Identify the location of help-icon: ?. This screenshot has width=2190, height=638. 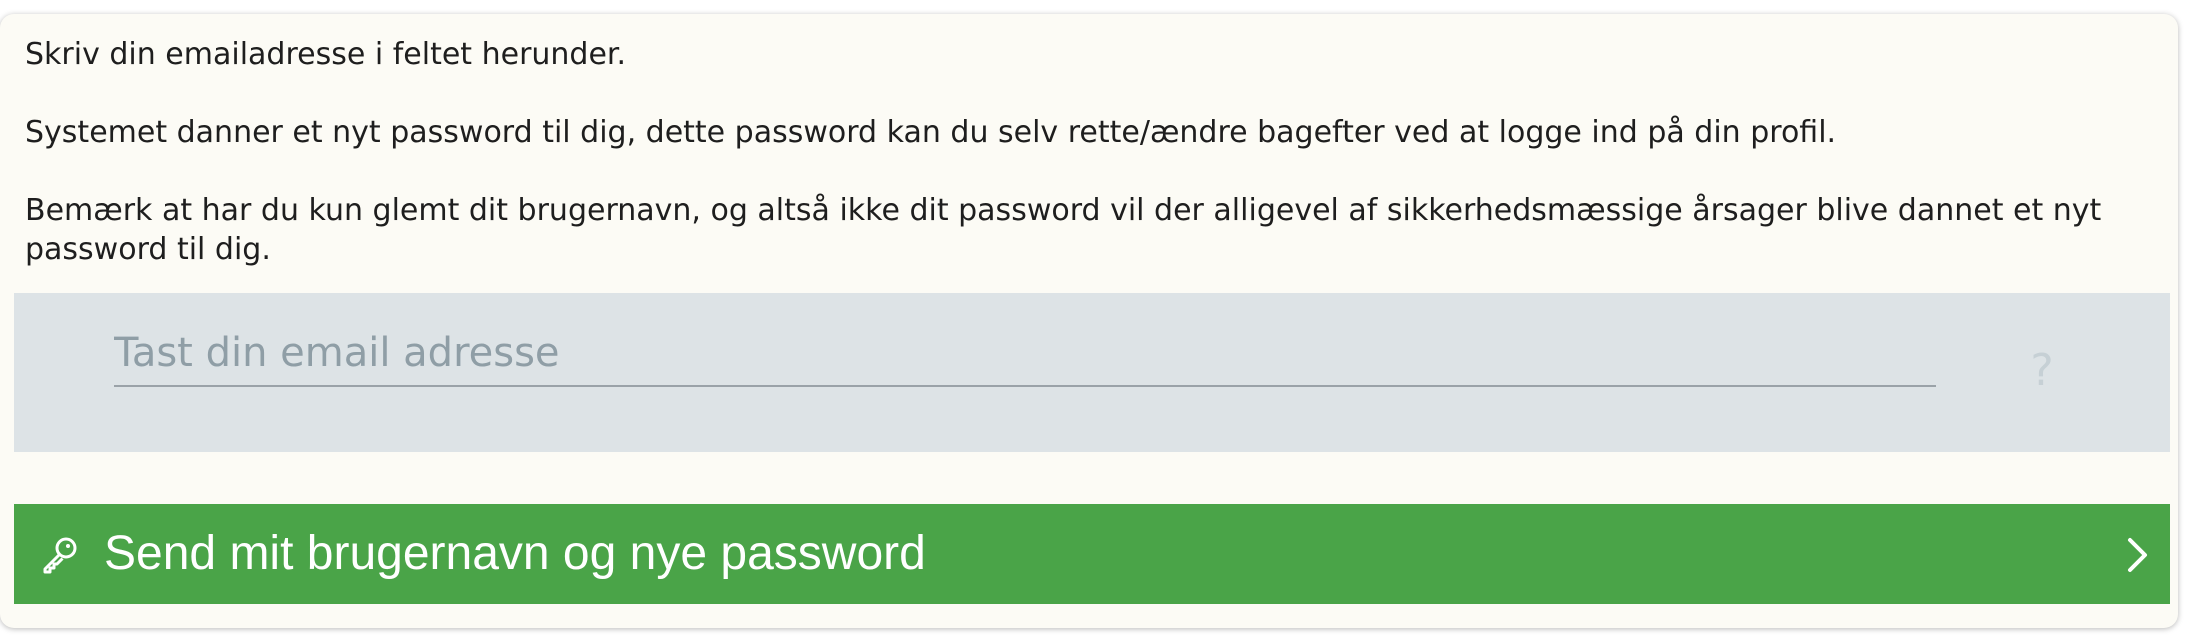
(2042, 371).